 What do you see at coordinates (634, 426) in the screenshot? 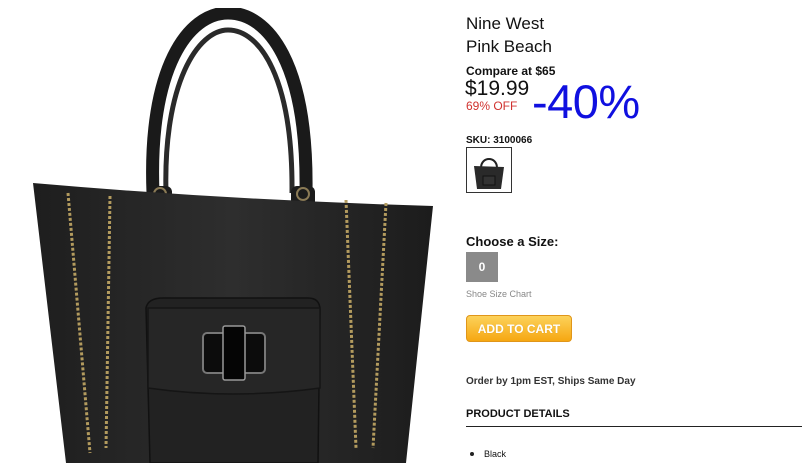
I see `details-divider` at bounding box center [634, 426].